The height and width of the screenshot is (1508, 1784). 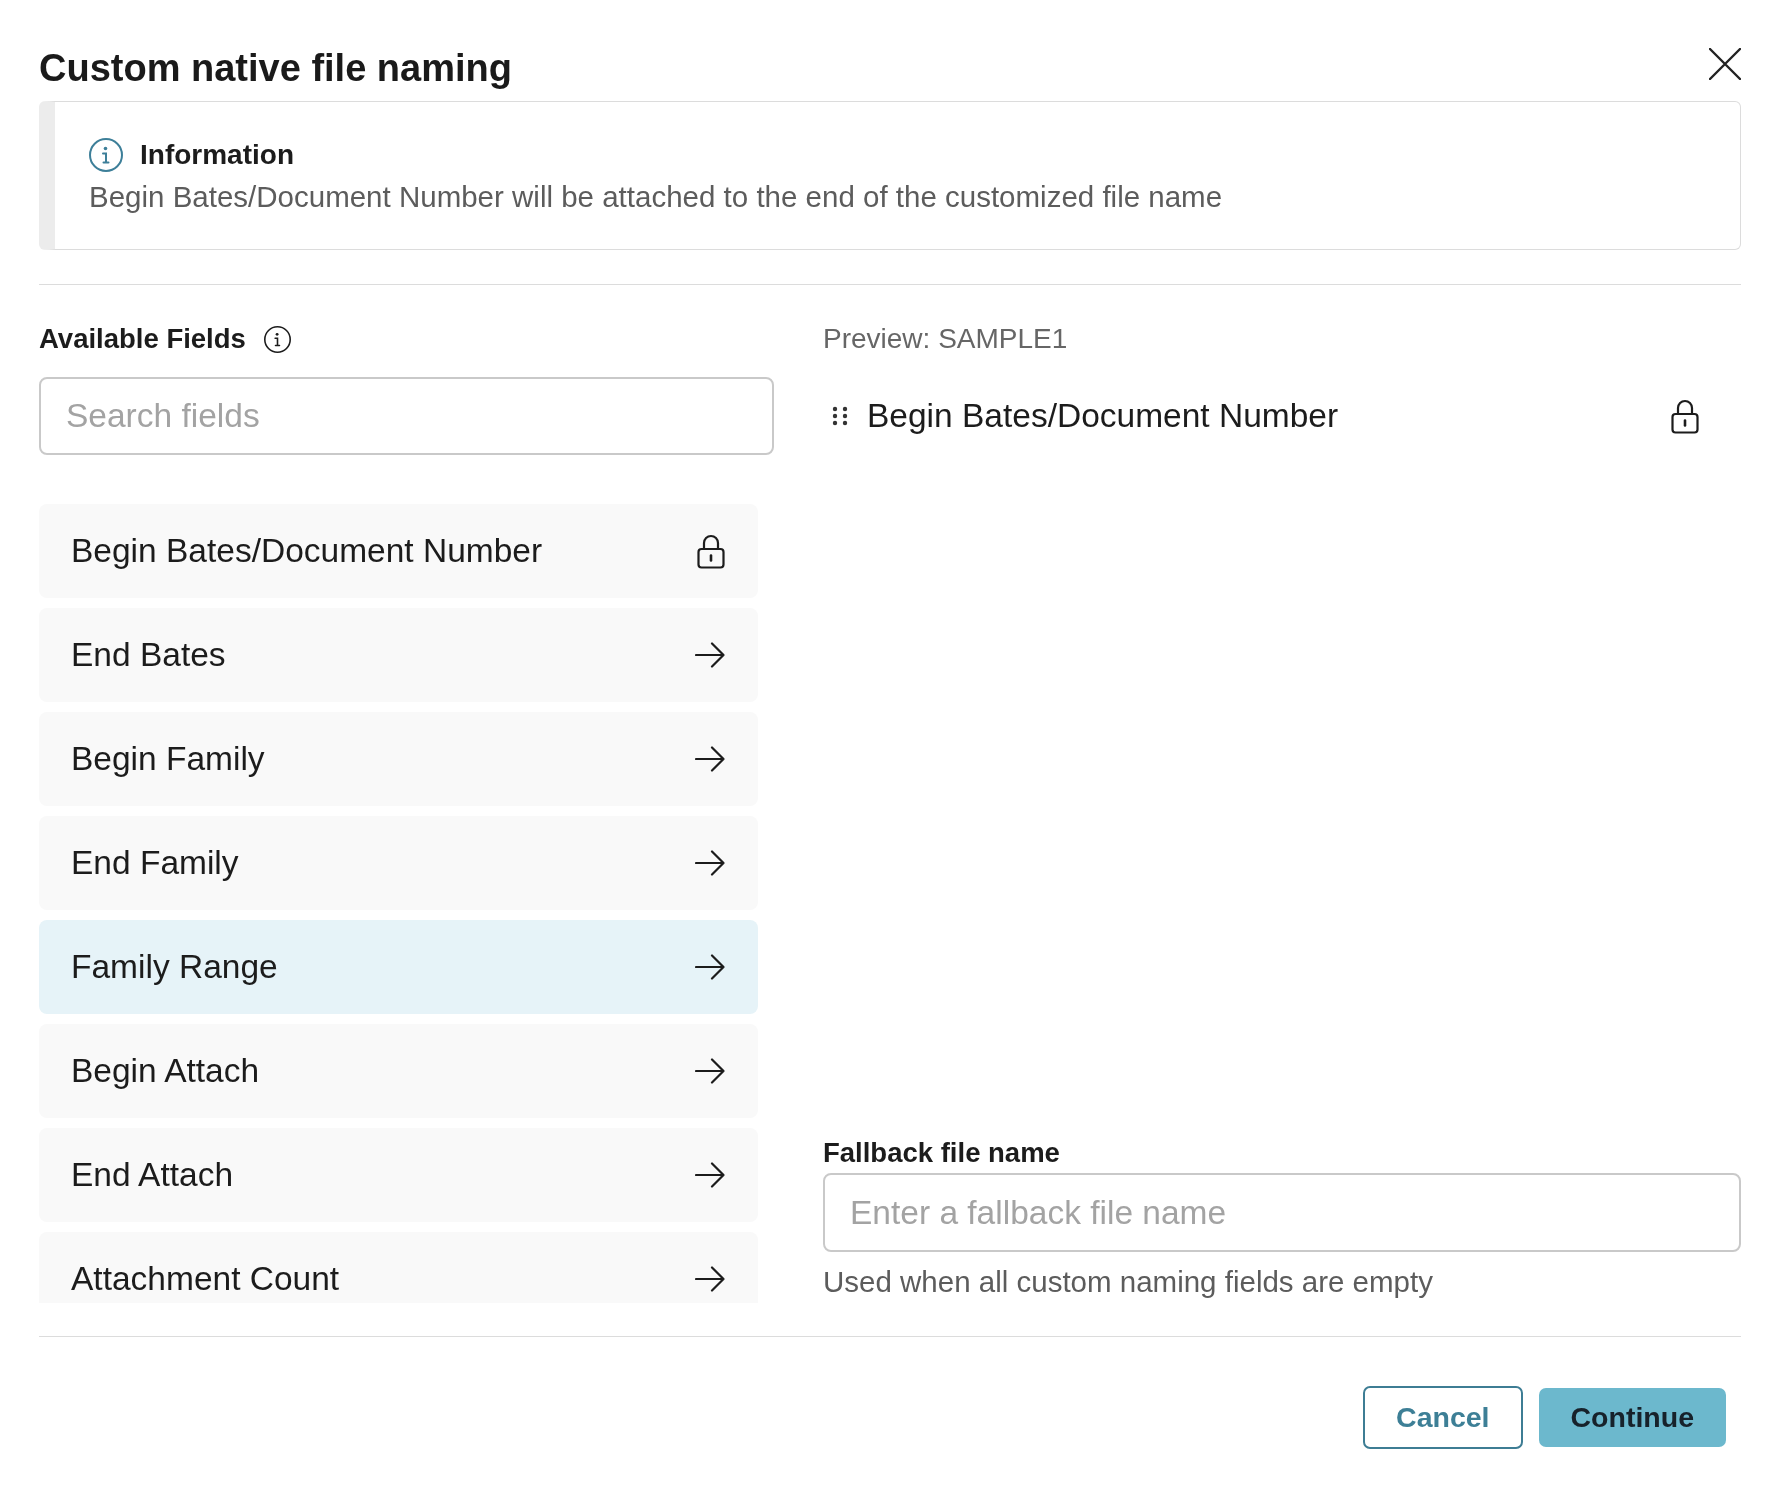 What do you see at coordinates (656, 197) in the screenshot?
I see `info-message: Begin Bates/Document Number will be attached to the end of the customized file name` at bounding box center [656, 197].